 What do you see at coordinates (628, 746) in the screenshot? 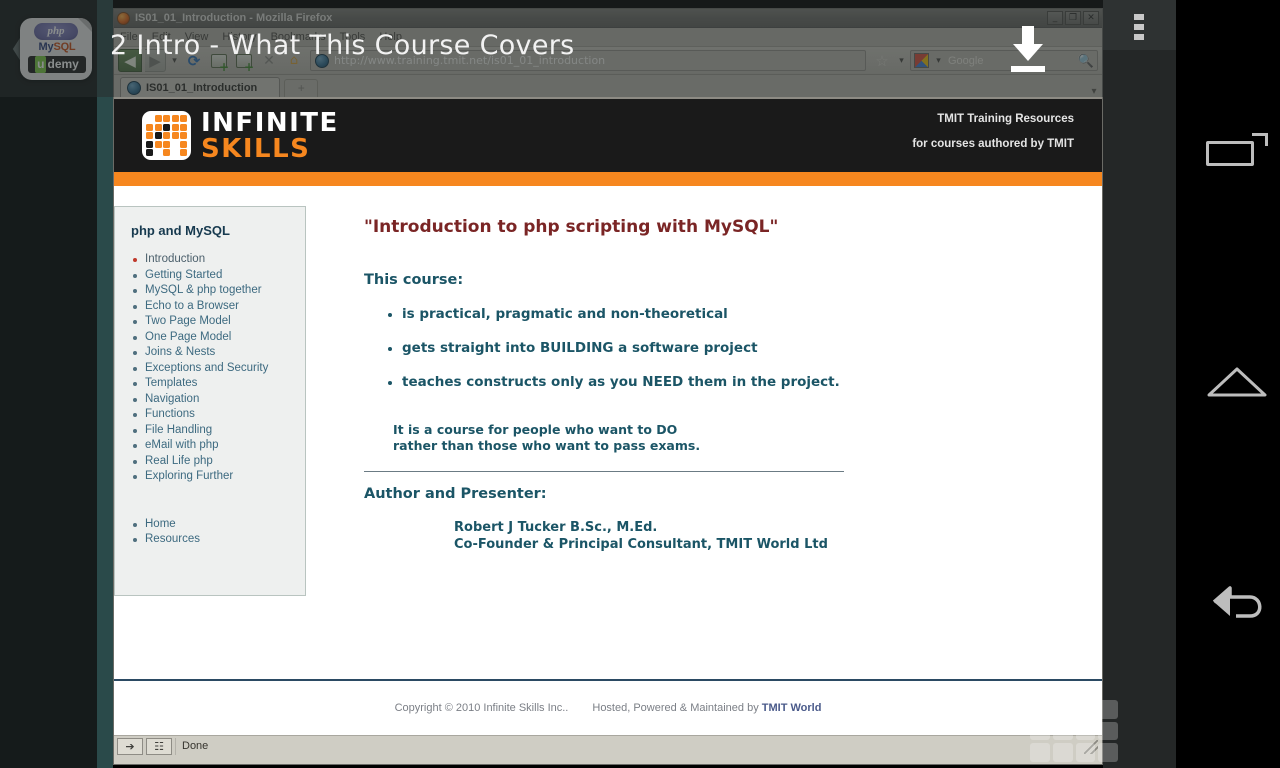
I see `status-text: Done` at bounding box center [628, 746].